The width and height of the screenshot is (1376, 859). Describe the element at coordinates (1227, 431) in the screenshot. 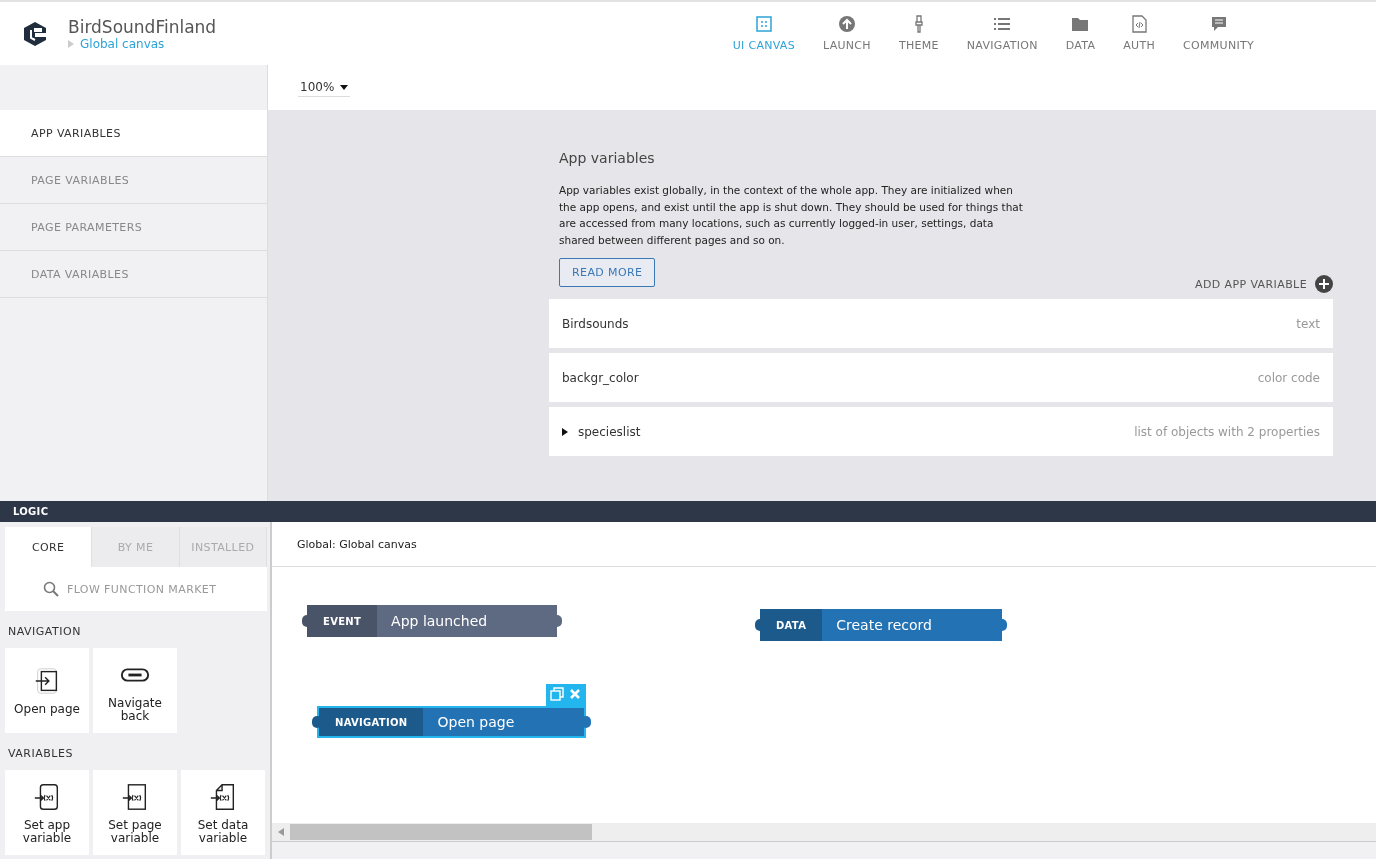

I see `variable-type: list of objects with 2 properties` at that location.